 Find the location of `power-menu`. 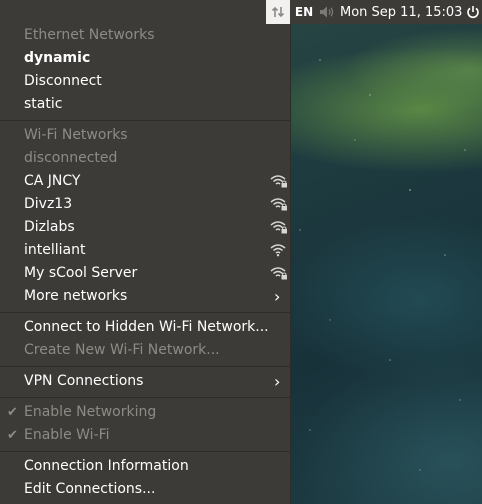

power-menu is located at coordinates (473, 12).